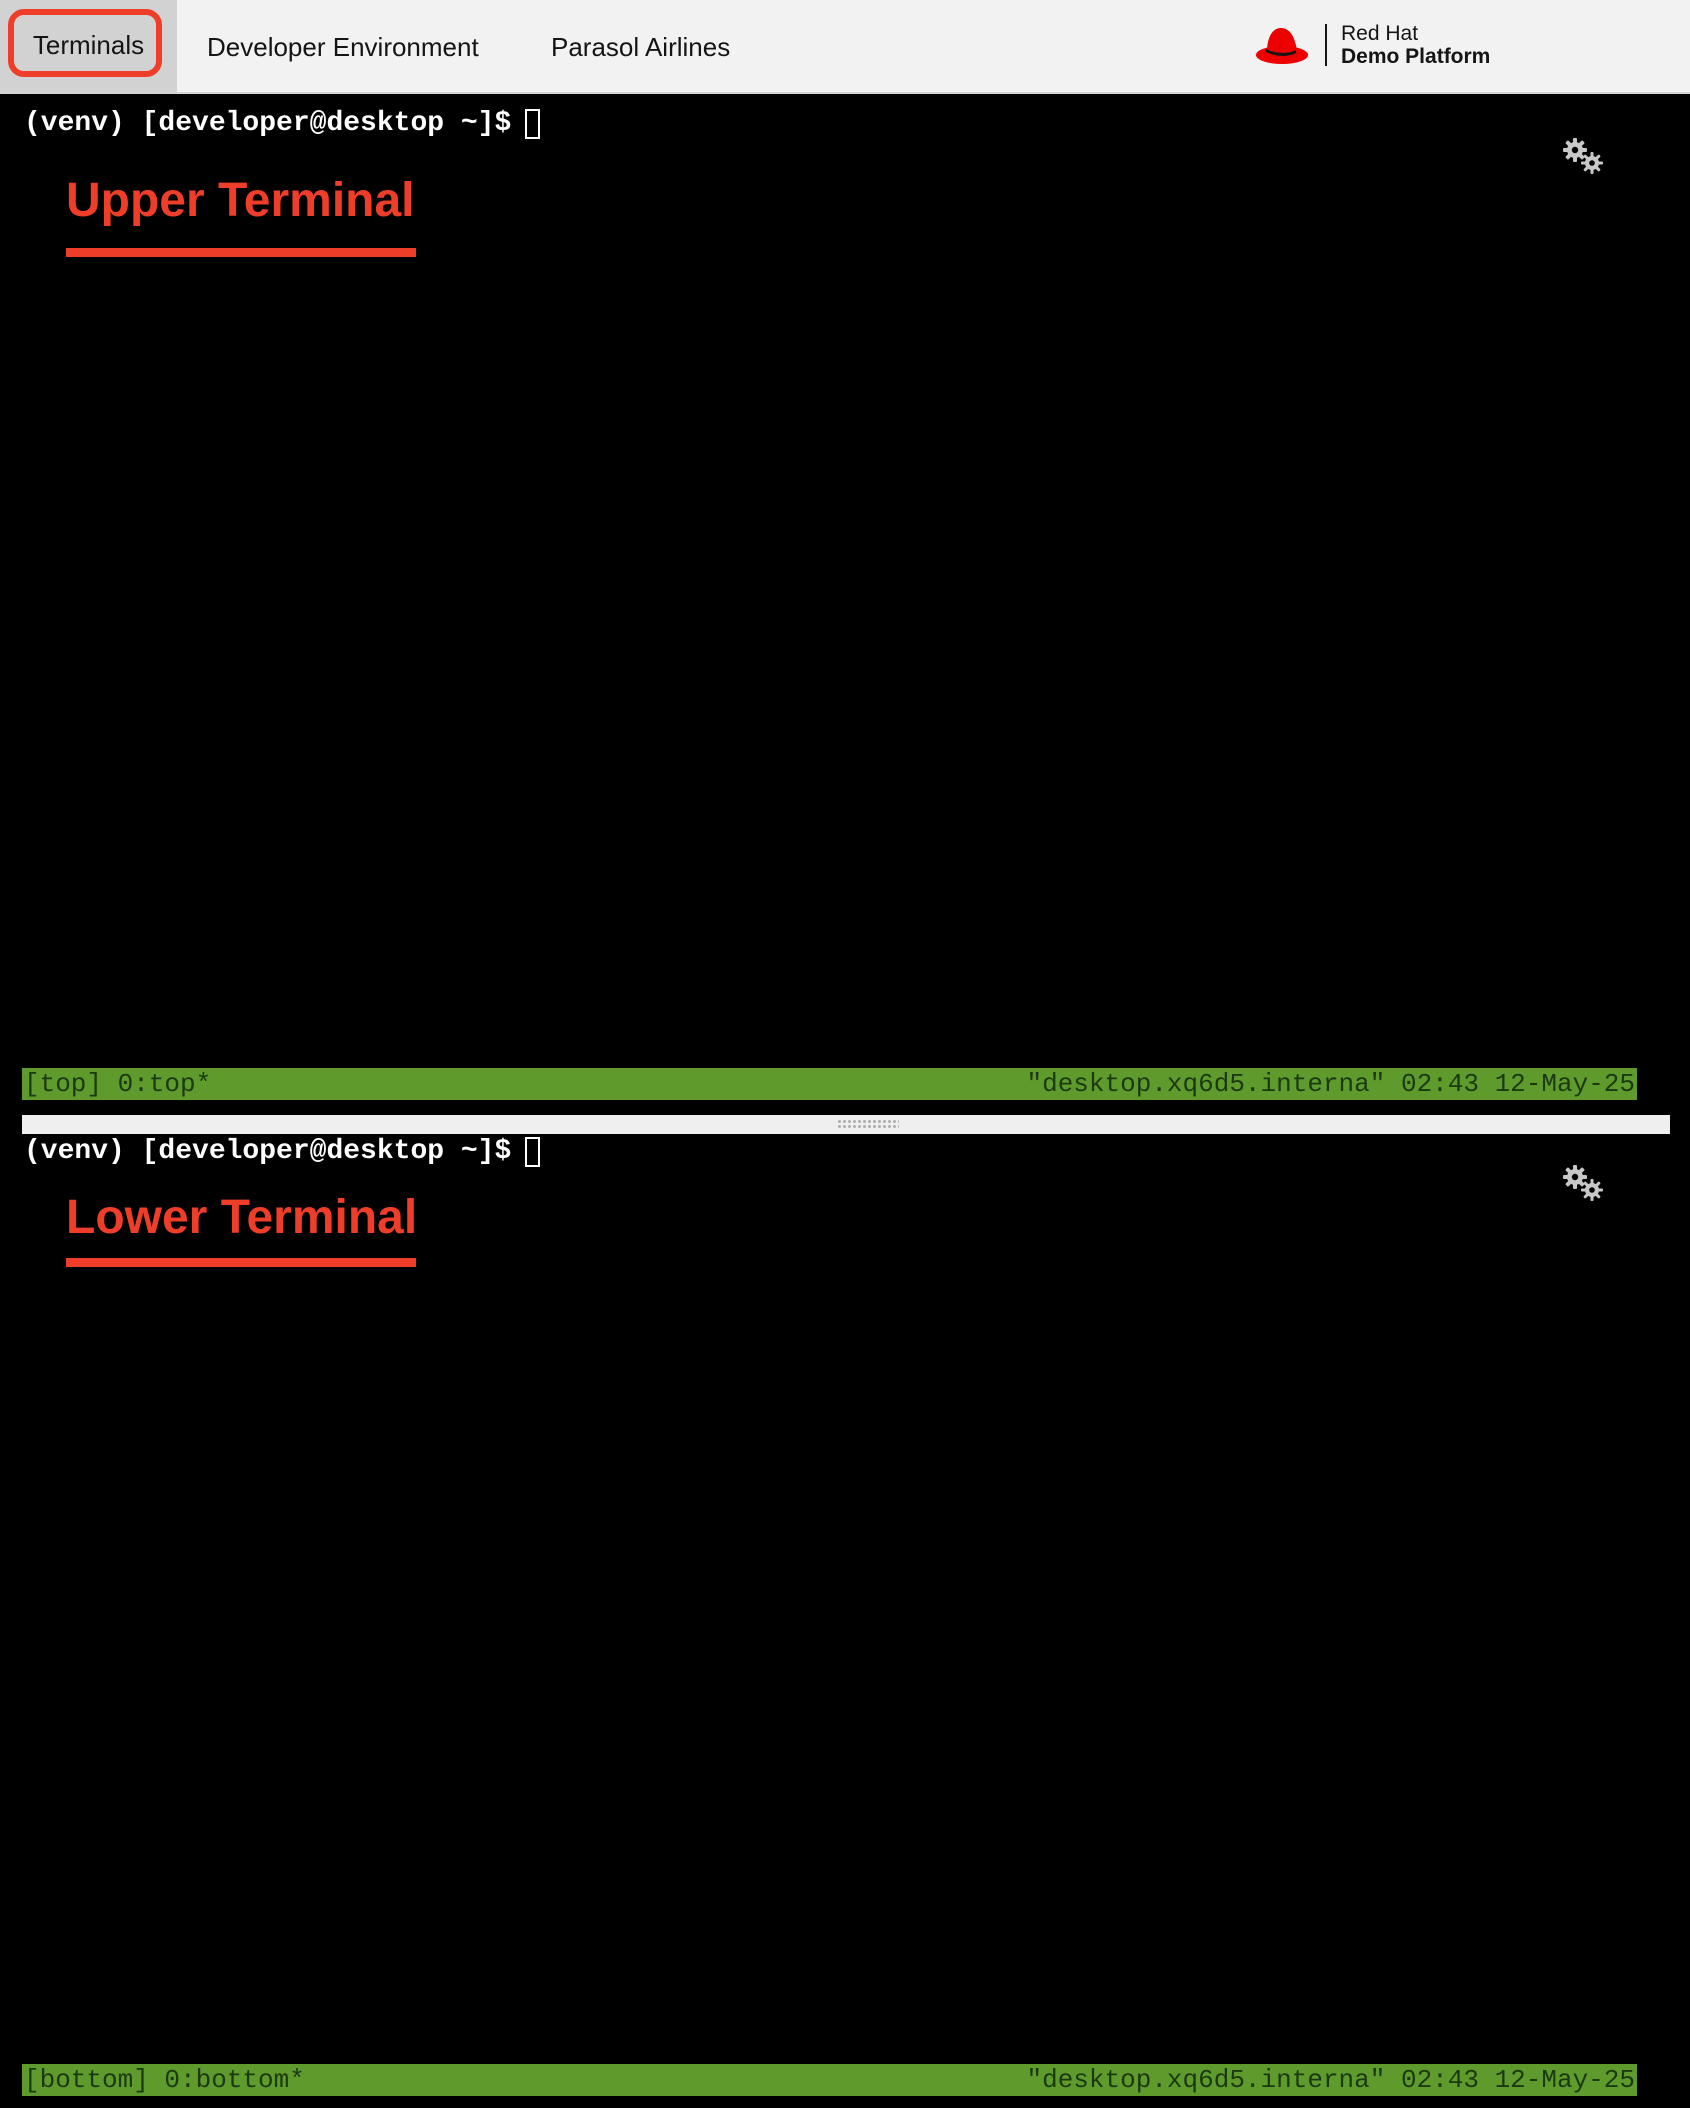  I want to click on upper-terminal-title-underline, so click(241, 252).